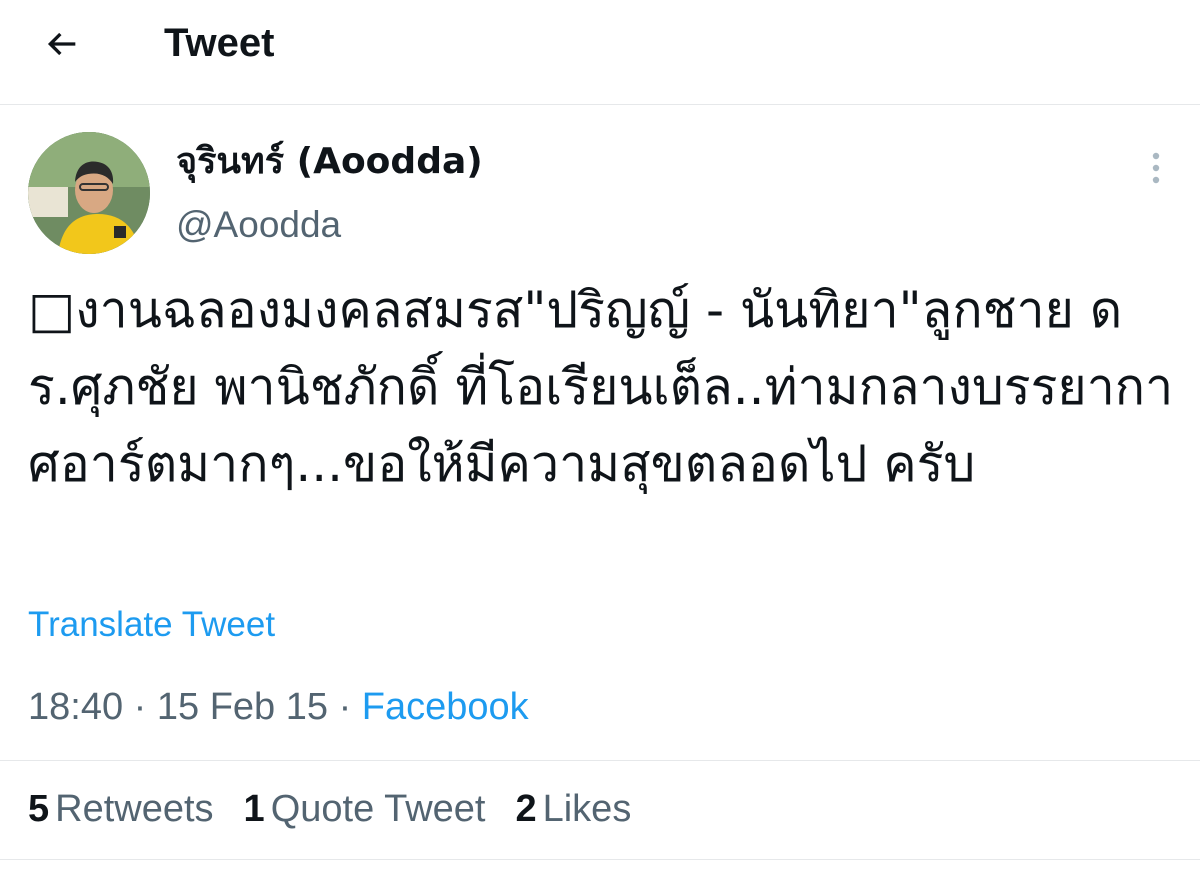 The height and width of the screenshot is (881, 1200). What do you see at coordinates (134, 809) in the screenshot?
I see `retweets-label: Retweets` at bounding box center [134, 809].